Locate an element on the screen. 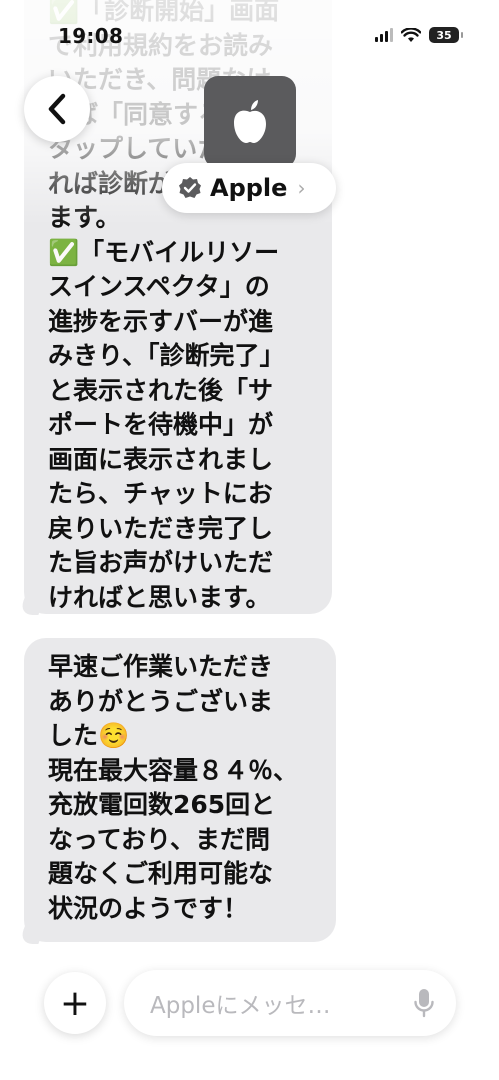 This screenshot has height=1080, width=499. chevron-right-icon: › is located at coordinates (301, 188).